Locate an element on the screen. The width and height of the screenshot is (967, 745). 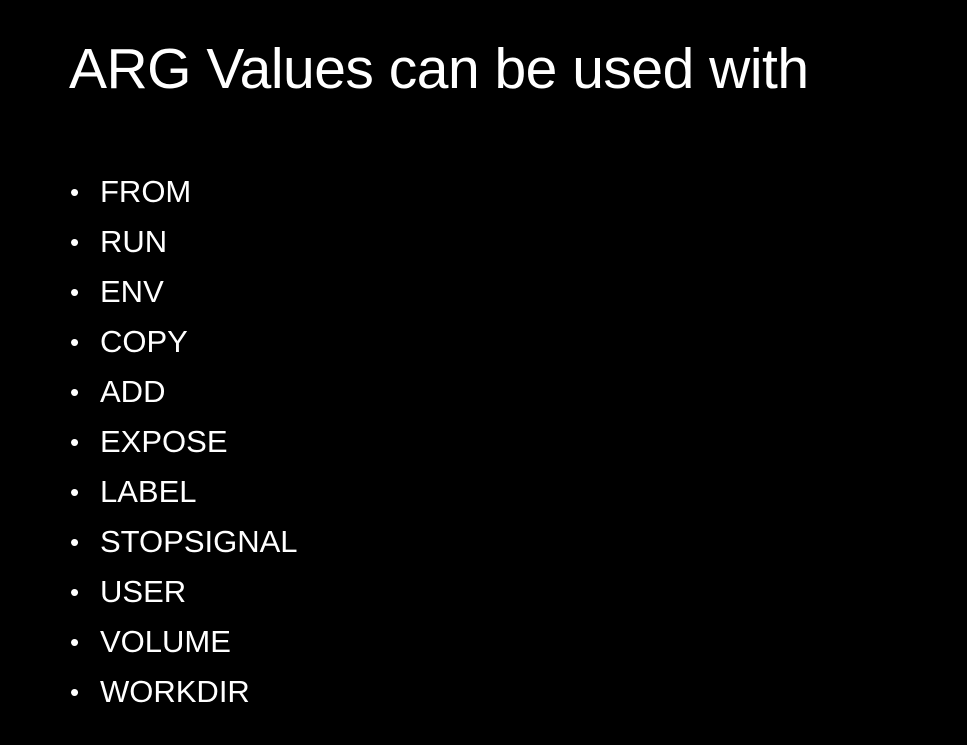
list-item-text: RUN is located at coordinates (134, 241).